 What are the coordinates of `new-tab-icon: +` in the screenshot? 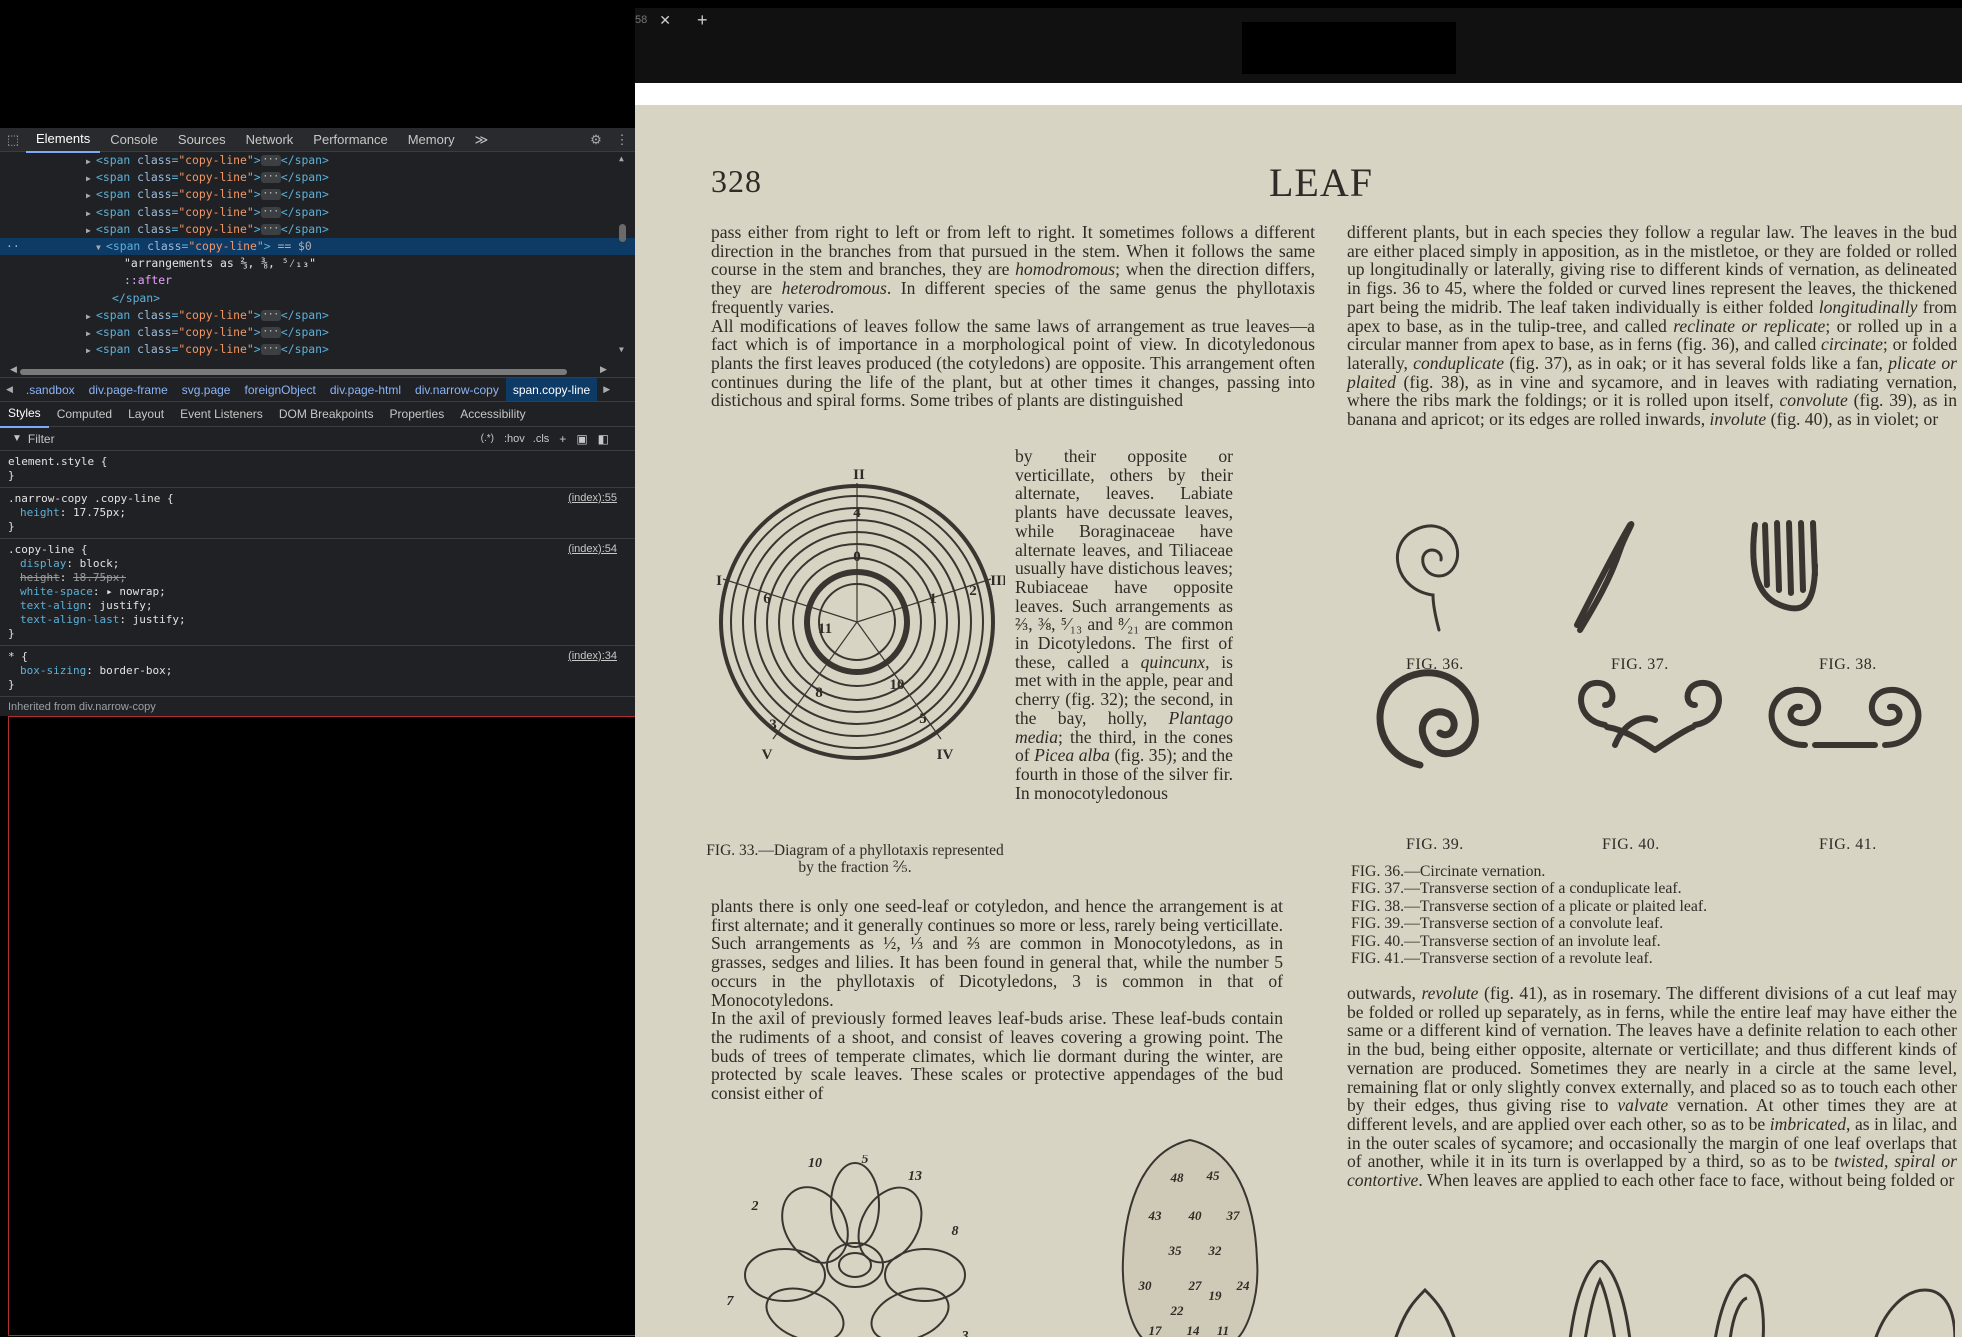 It's located at (702, 20).